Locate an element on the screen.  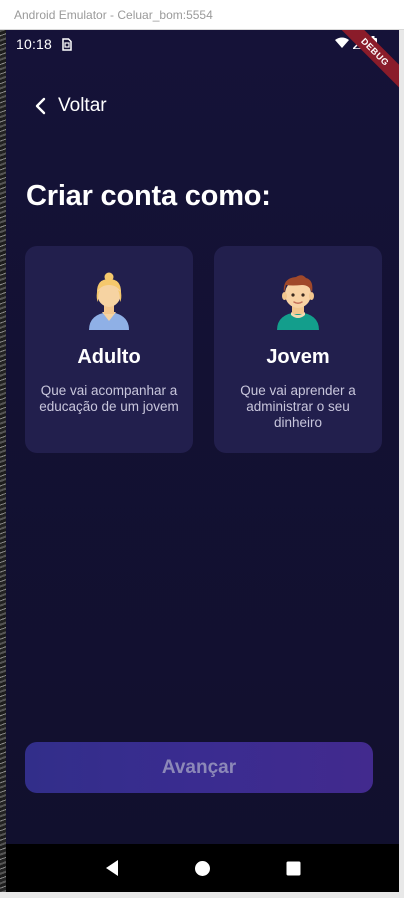
card-title: Adulto is located at coordinates (109, 357).